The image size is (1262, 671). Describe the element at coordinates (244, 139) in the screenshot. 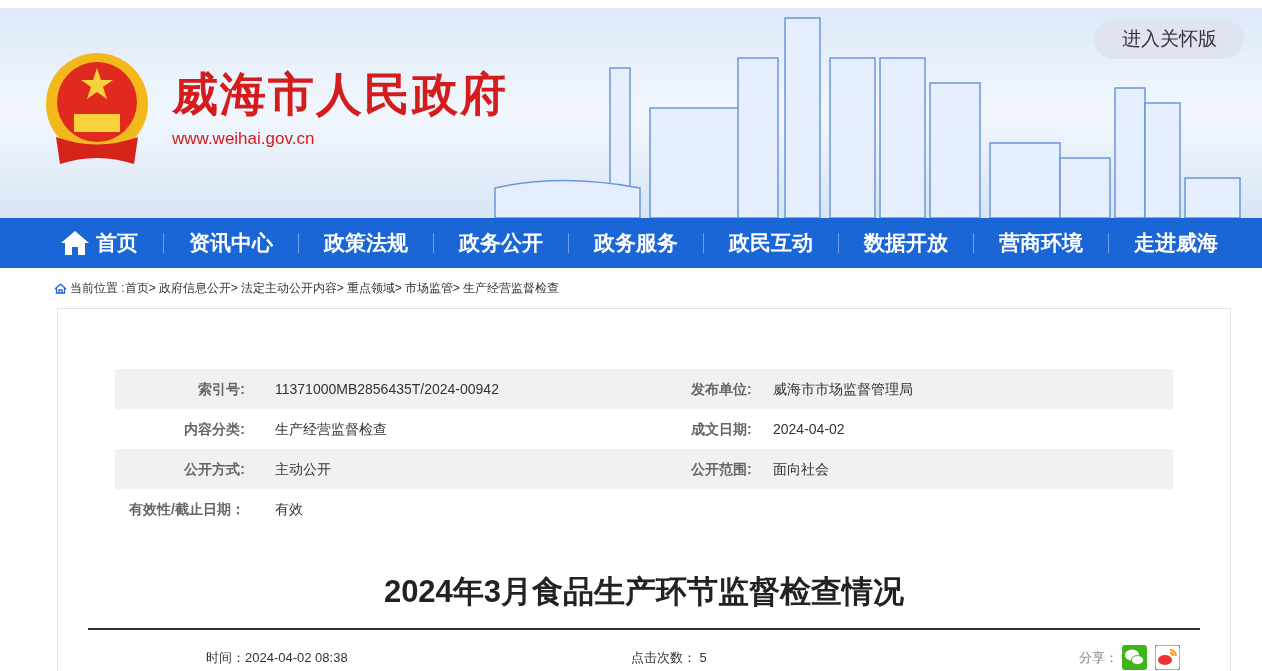

I see `site-url: www.weihai.gov.cn` at that location.